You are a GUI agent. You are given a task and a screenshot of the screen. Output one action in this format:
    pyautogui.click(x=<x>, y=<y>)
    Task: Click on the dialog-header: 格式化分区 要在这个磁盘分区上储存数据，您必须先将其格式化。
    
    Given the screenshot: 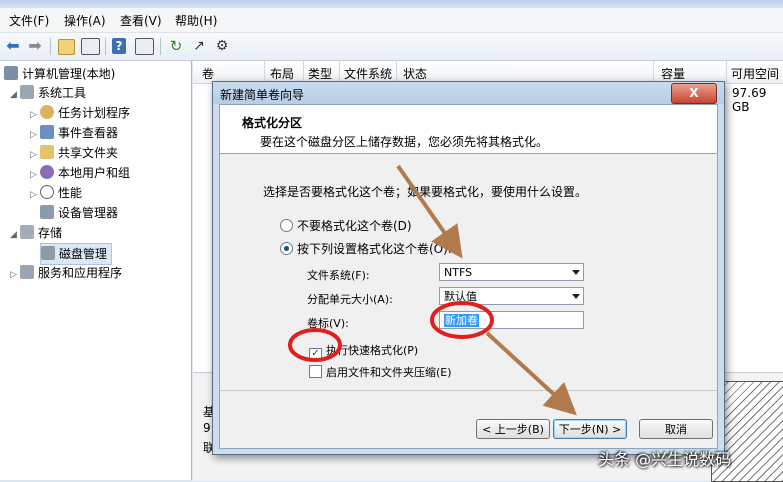 What is the action you would take?
    pyautogui.click(x=468, y=129)
    